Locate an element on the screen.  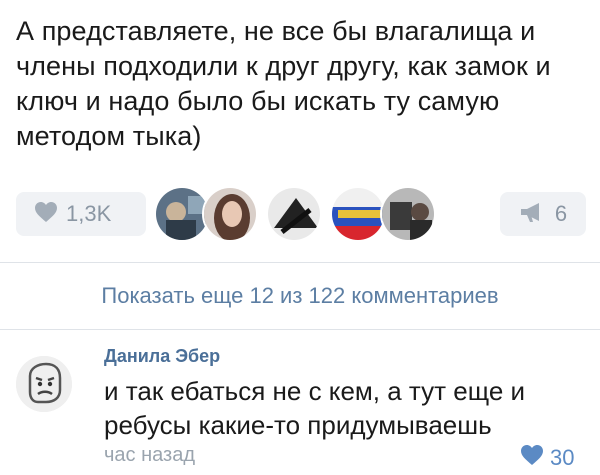
megaphone-icon is located at coordinates (532, 214).